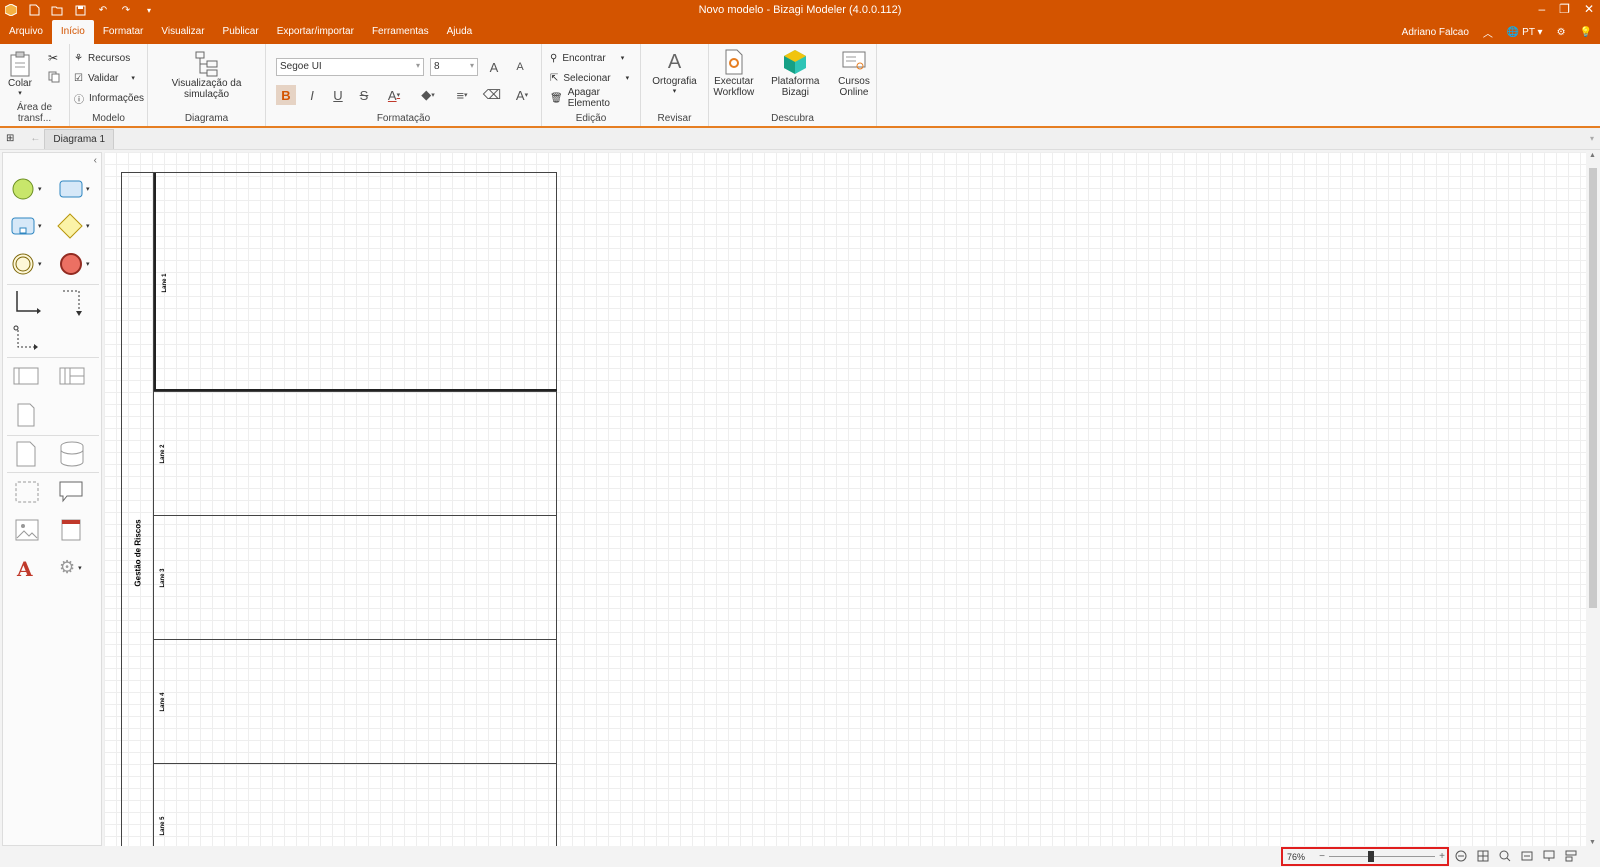 The height and width of the screenshot is (867, 1600). What do you see at coordinates (1505, 856) in the screenshot?
I see `zoom-search-icon` at bounding box center [1505, 856].